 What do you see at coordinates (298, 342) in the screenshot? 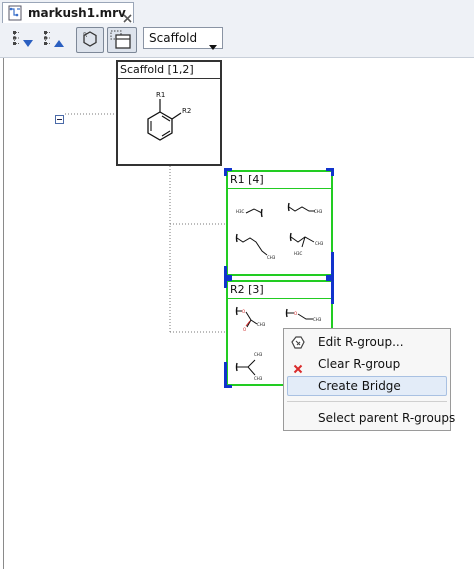
I see `edit-rgroup-icon` at bounding box center [298, 342].